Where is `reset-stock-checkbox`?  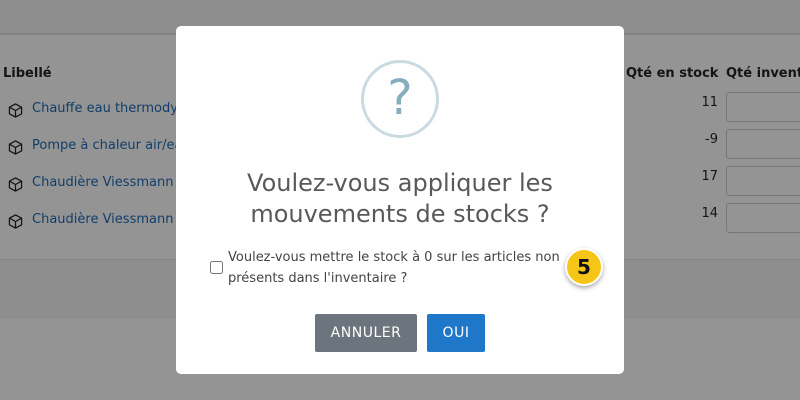 reset-stock-checkbox is located at coordinates (216, 267).